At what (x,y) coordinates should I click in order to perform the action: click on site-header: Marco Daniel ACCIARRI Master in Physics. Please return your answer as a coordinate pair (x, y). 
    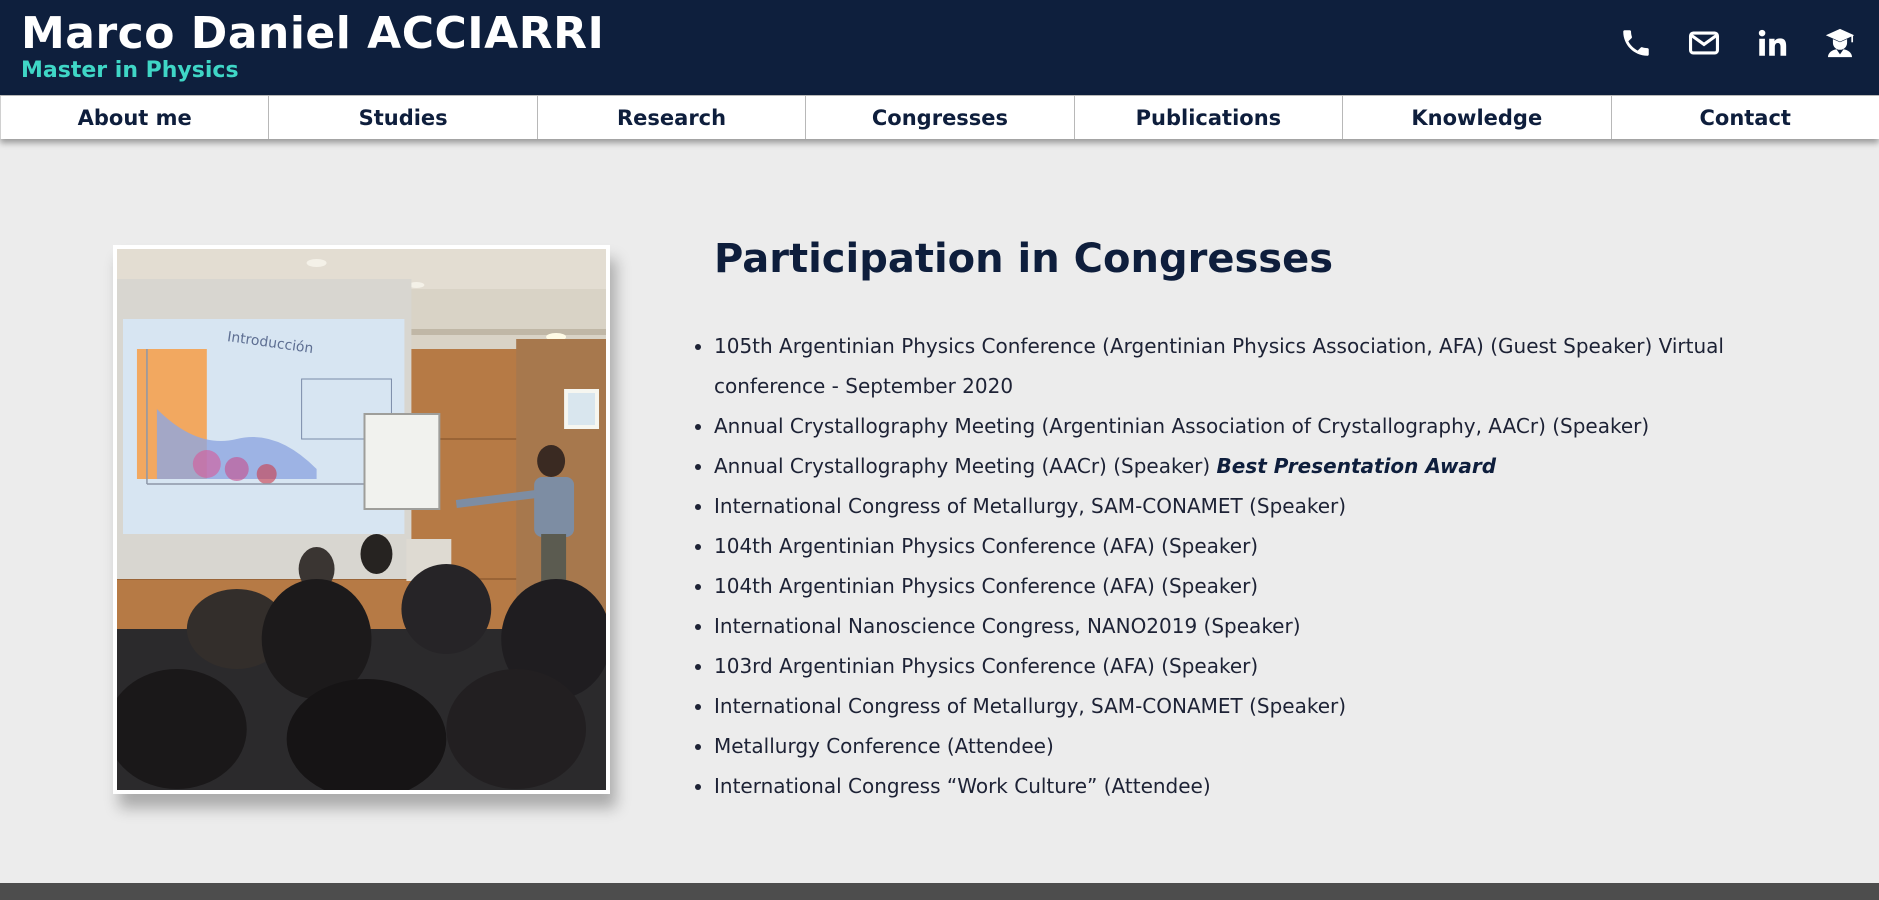
    Looking at the image, I should click on (939, 47).